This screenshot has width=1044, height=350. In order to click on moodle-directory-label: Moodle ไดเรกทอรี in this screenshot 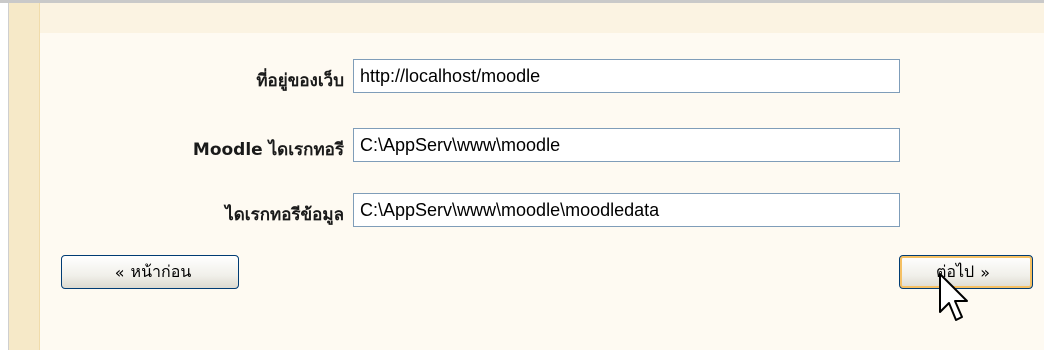, I will do `click(268, 150)`.